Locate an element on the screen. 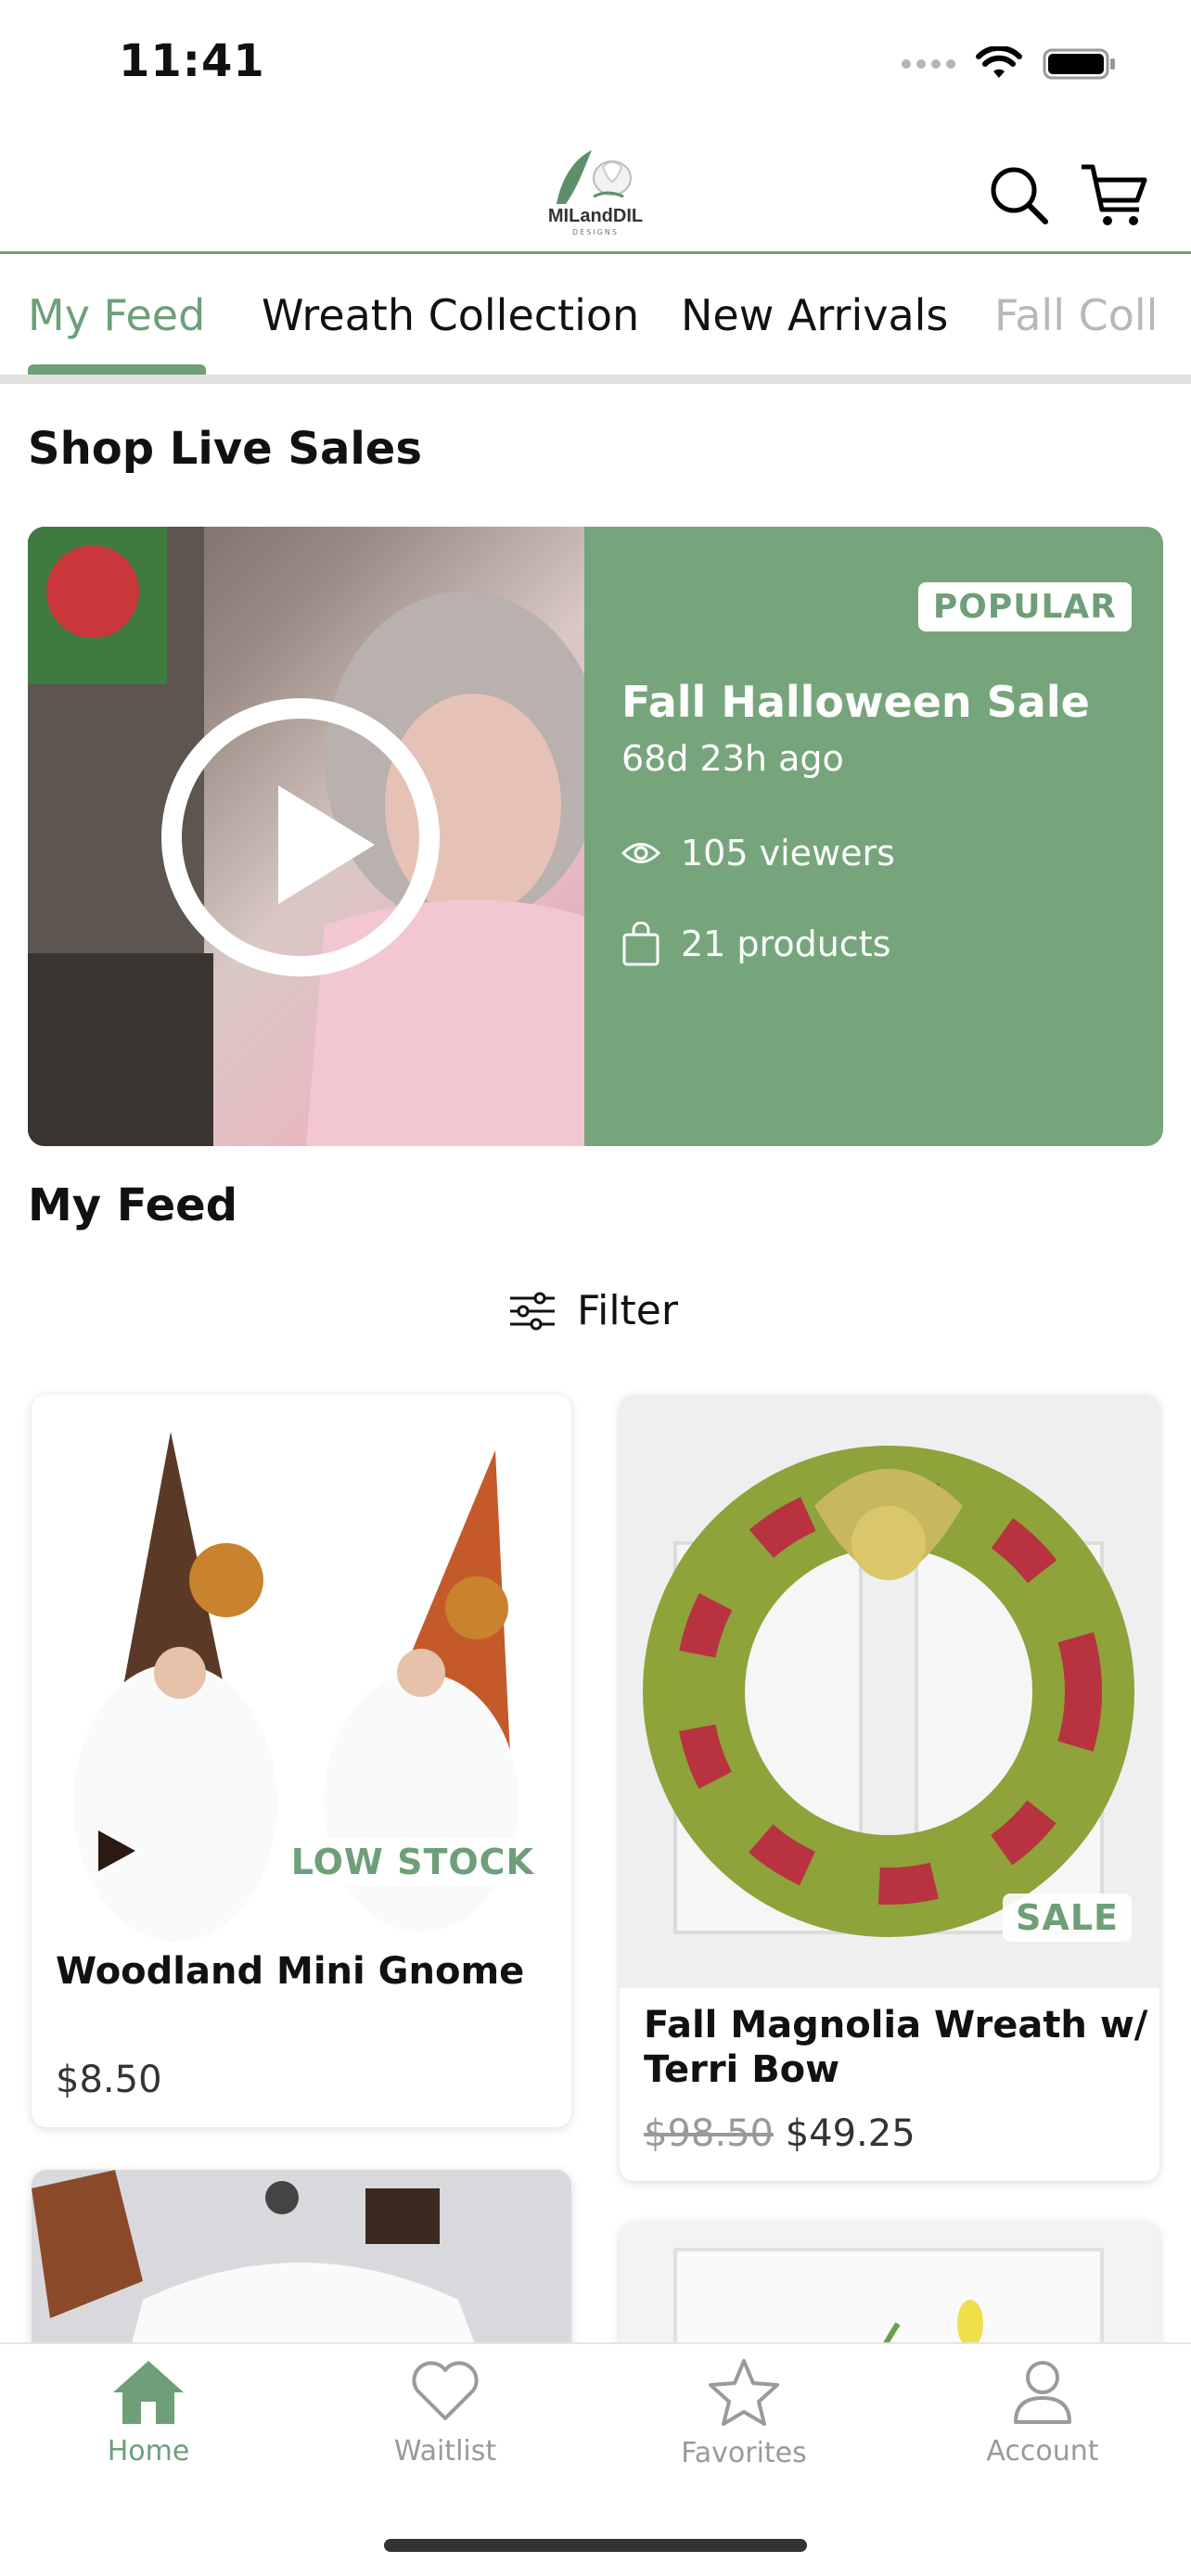  nav-favorites: Favorites is located at coordinates (744, 2413).